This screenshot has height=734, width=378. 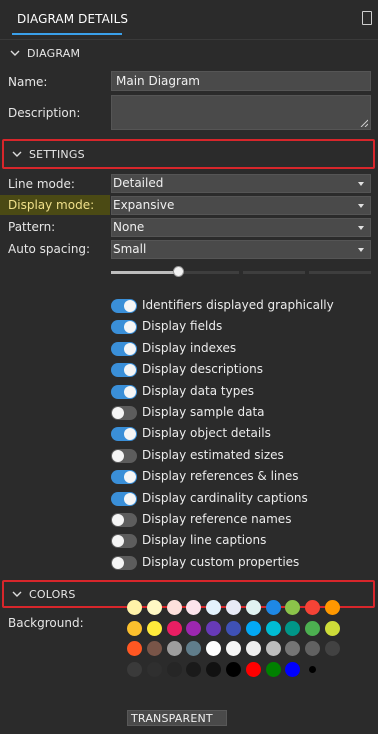 What do you see at coordinates (145, 272) in the screenshot?
I see `slider-fill` at bounding box center [145, 272].